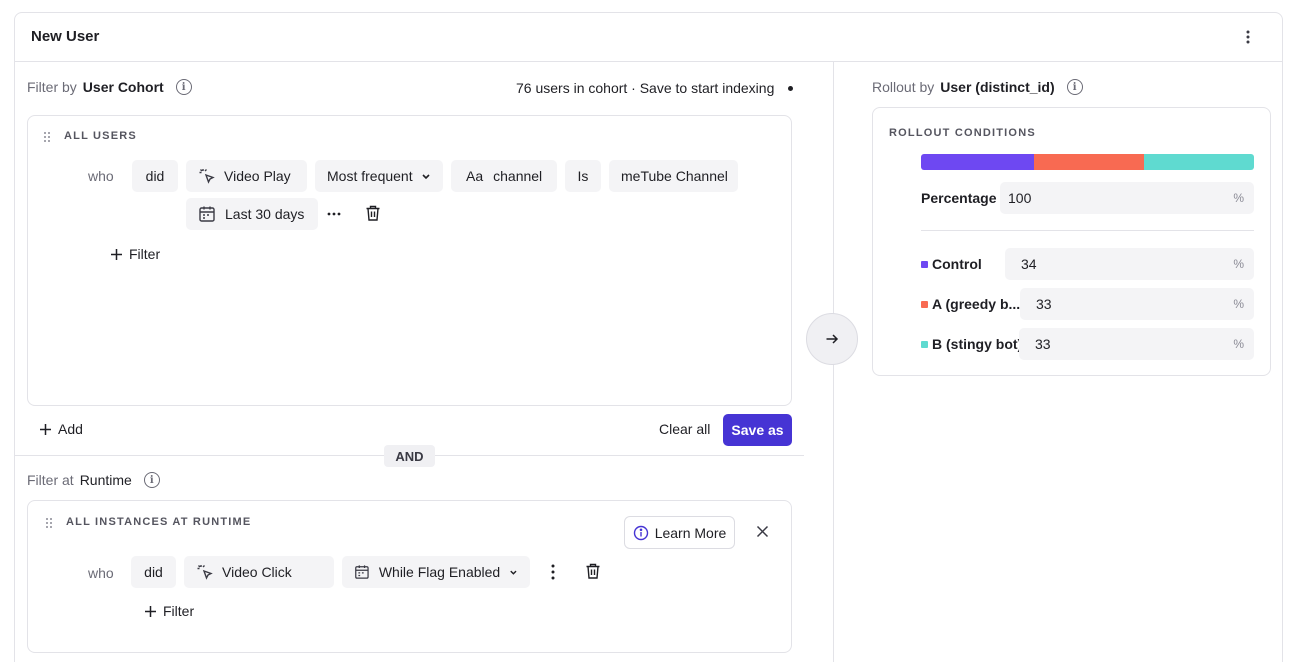 The width and height of the screenshot is (1302, 662). I want to click on variant-name: B (stingy bot), so click(977, 344).